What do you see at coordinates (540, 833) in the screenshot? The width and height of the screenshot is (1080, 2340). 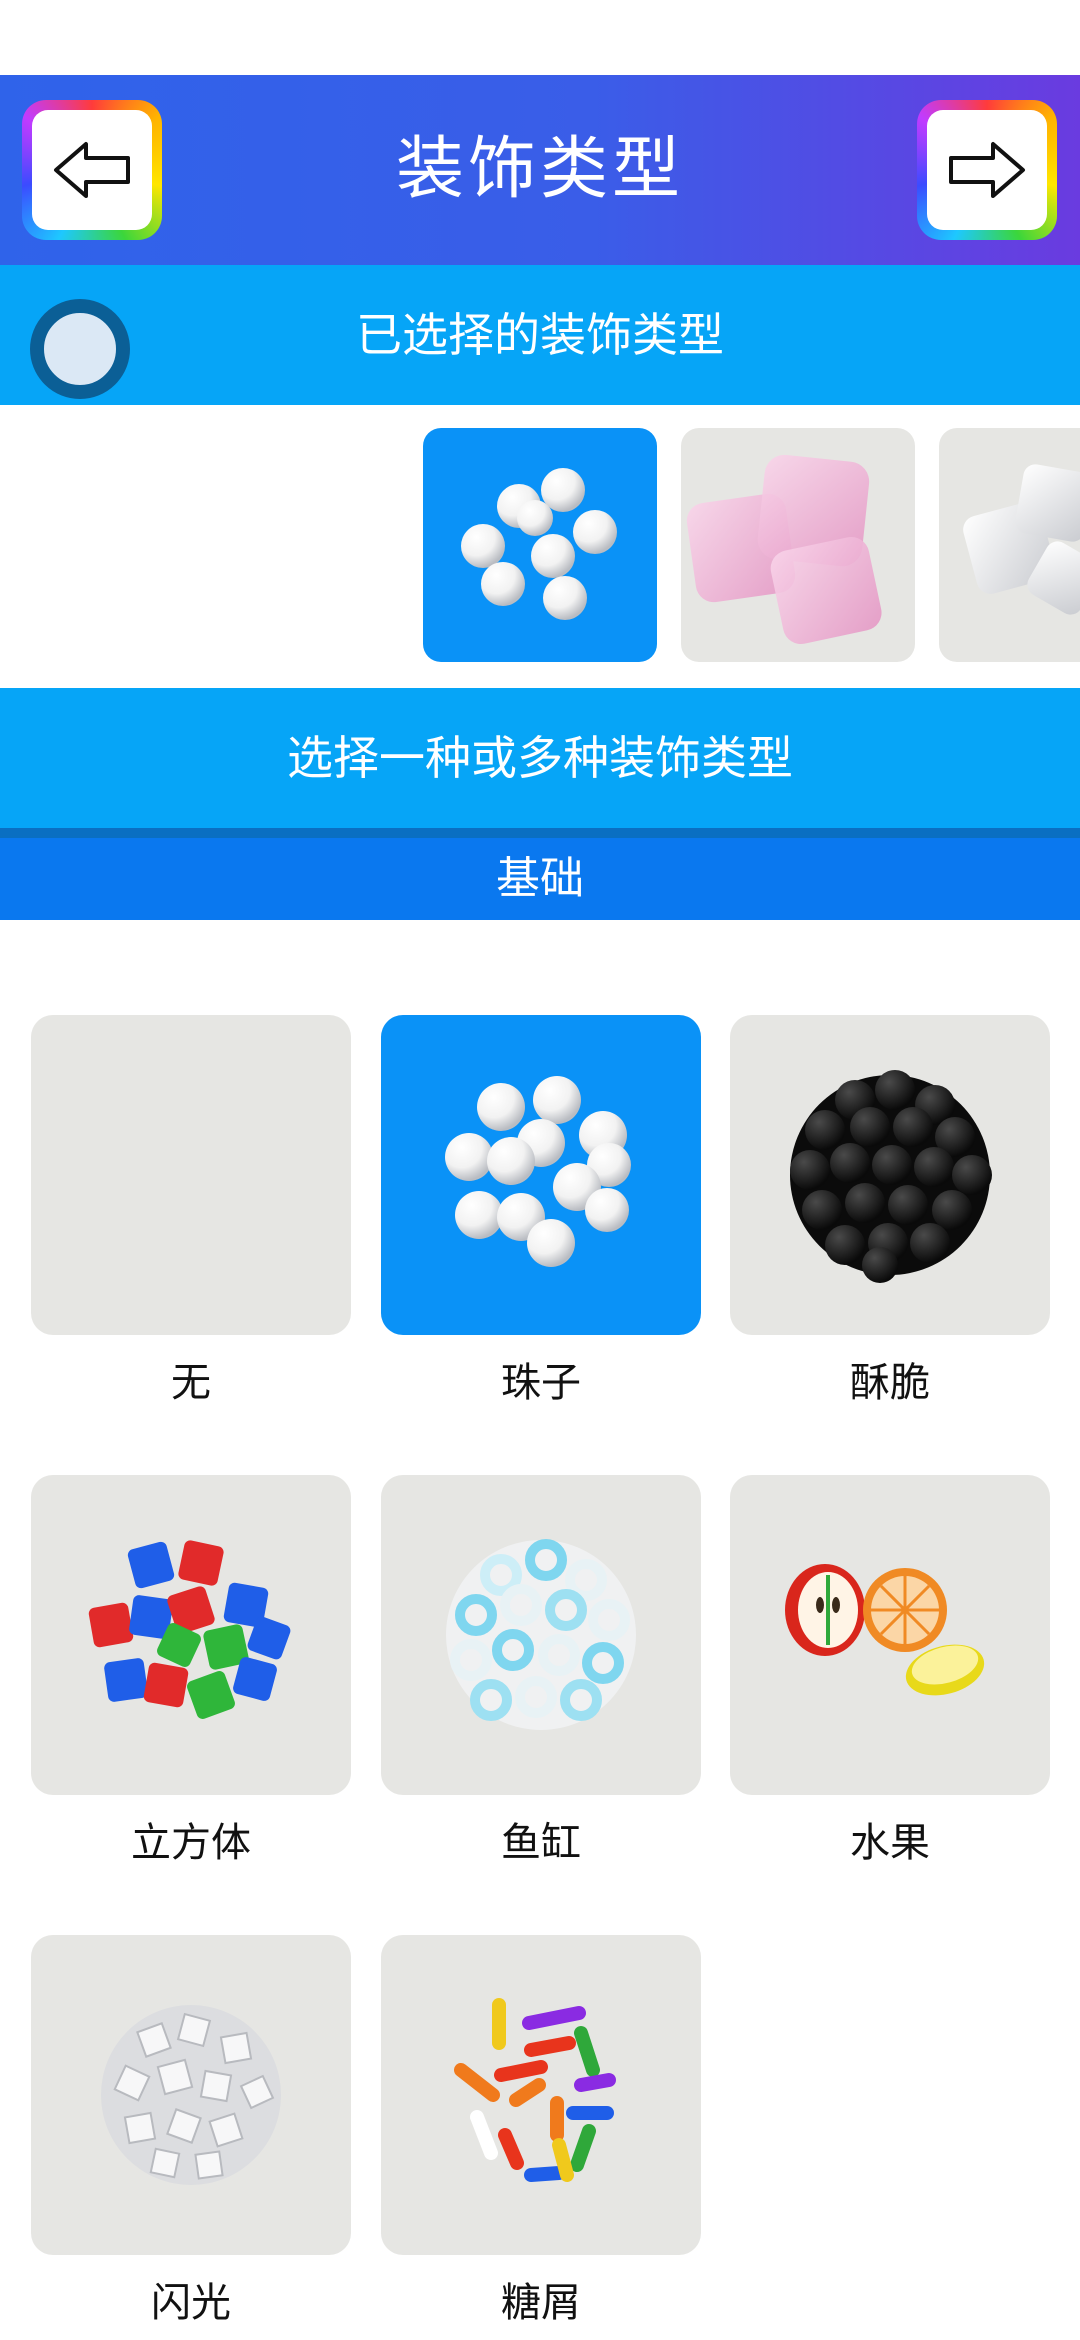 I see `divider` at bounding box center [540, 833].